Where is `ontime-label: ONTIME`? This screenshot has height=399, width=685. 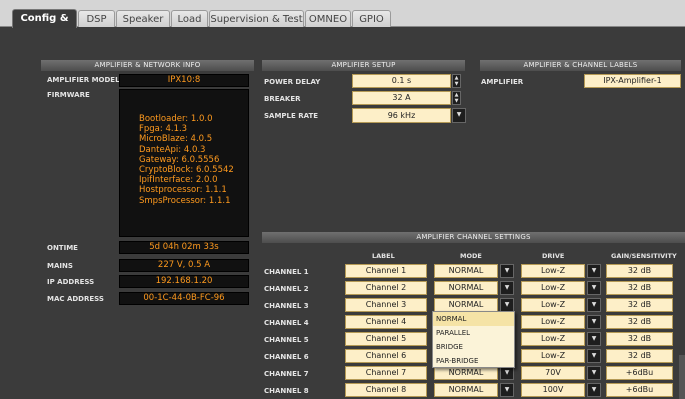
ontime-label: ONTIME is located at coordinates (62, 248).